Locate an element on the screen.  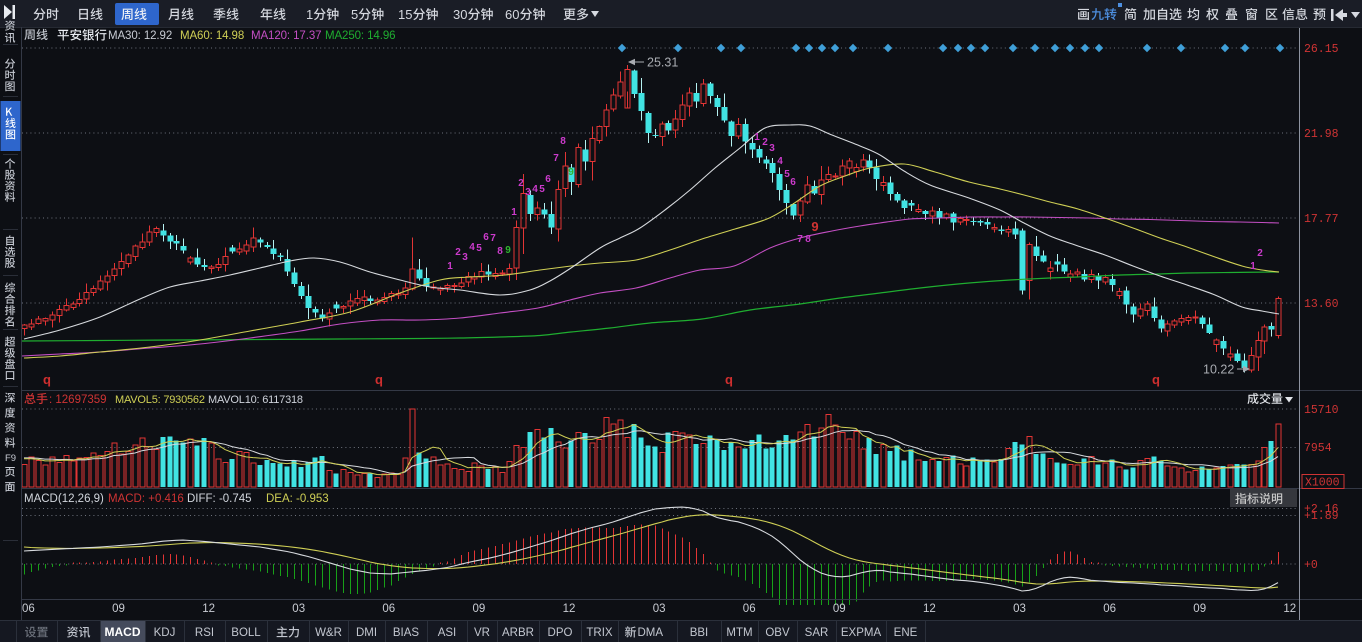
svg-text: MA250: 14.96 is located at coordinates (360, 36).